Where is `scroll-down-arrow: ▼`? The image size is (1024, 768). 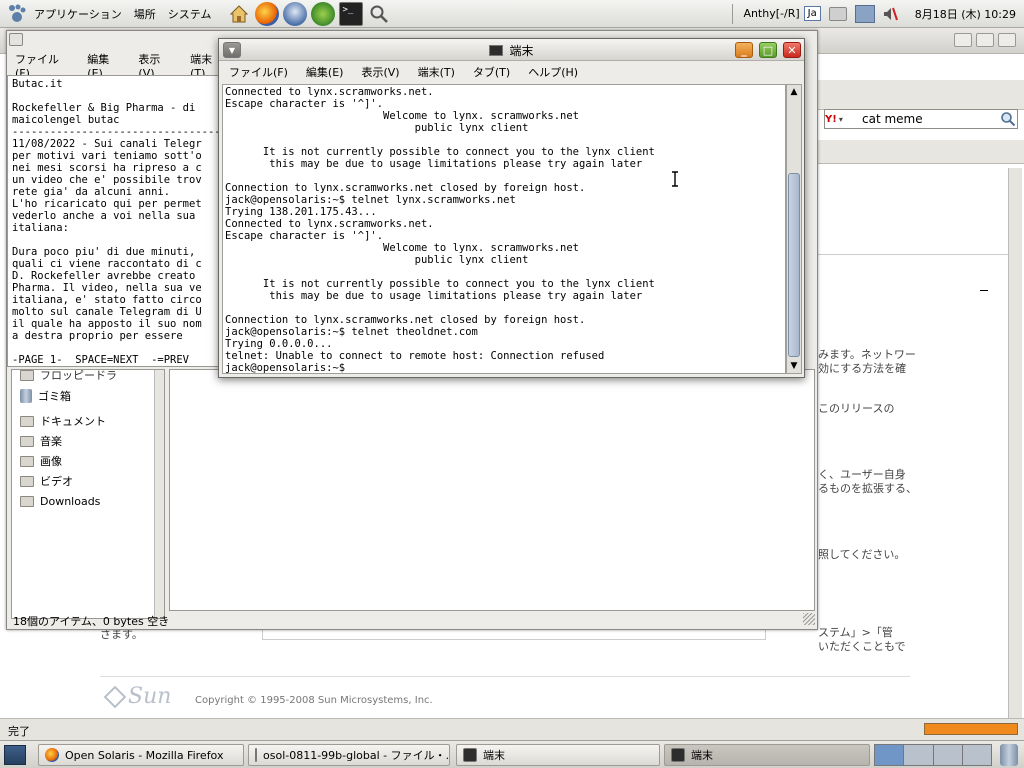
scroll-down-arrow: ▼ is located at coordinates (794, 366).